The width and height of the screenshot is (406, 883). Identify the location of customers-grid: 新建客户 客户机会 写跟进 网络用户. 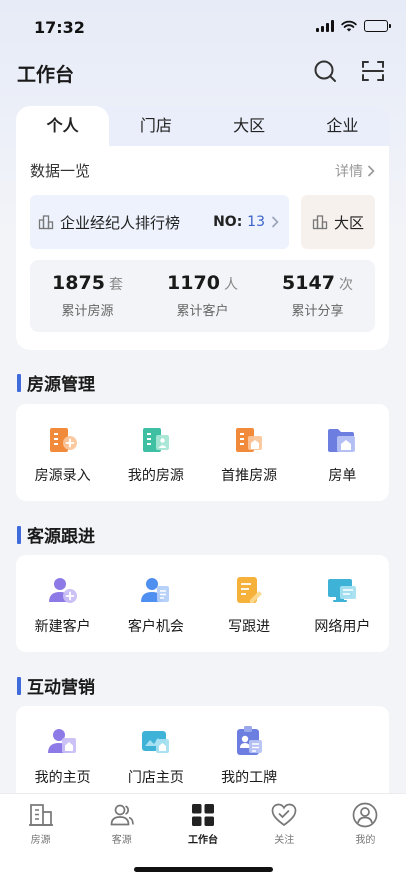
(202, 603).